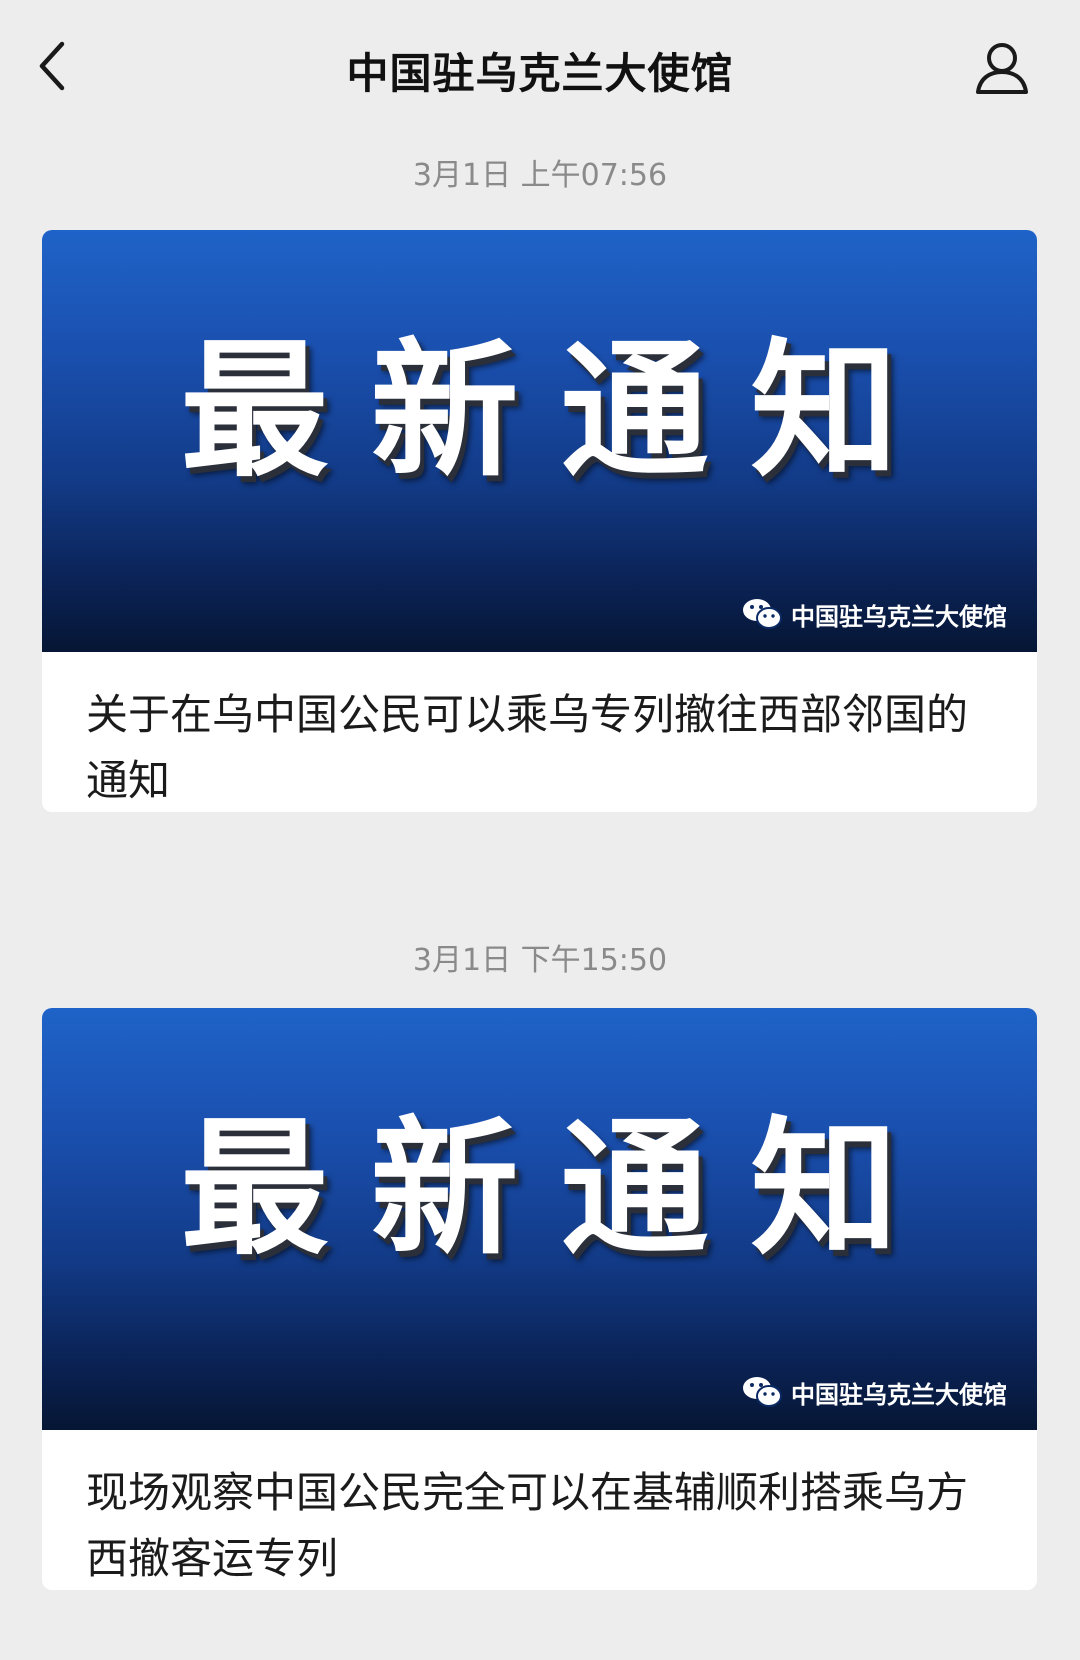  I want to click on top-bar: 中国驻乌克兰大使馆, so click(540, 70).